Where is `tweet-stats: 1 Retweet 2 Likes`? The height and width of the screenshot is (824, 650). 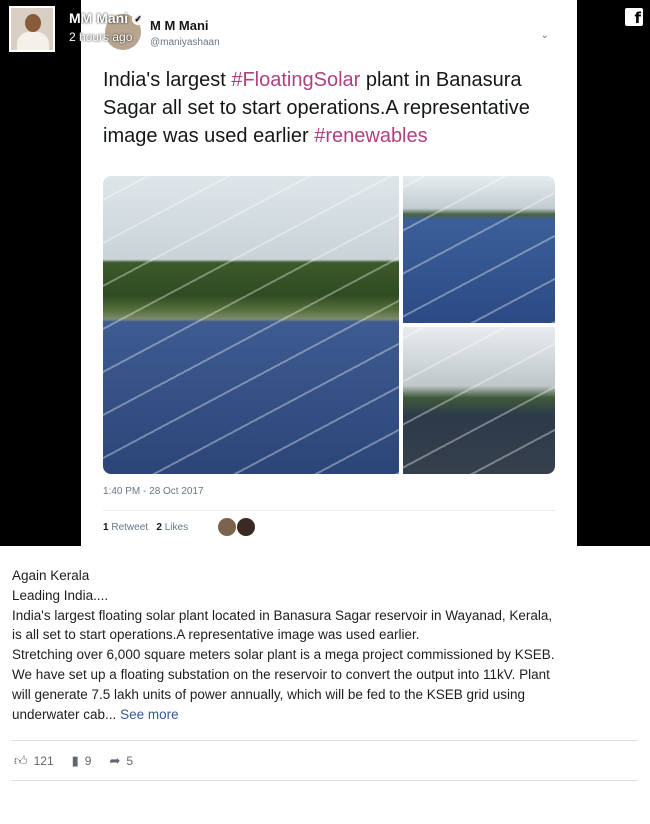 tweet-stats: 1 Retweet 2 Likes is located at coordinates (145, 527).